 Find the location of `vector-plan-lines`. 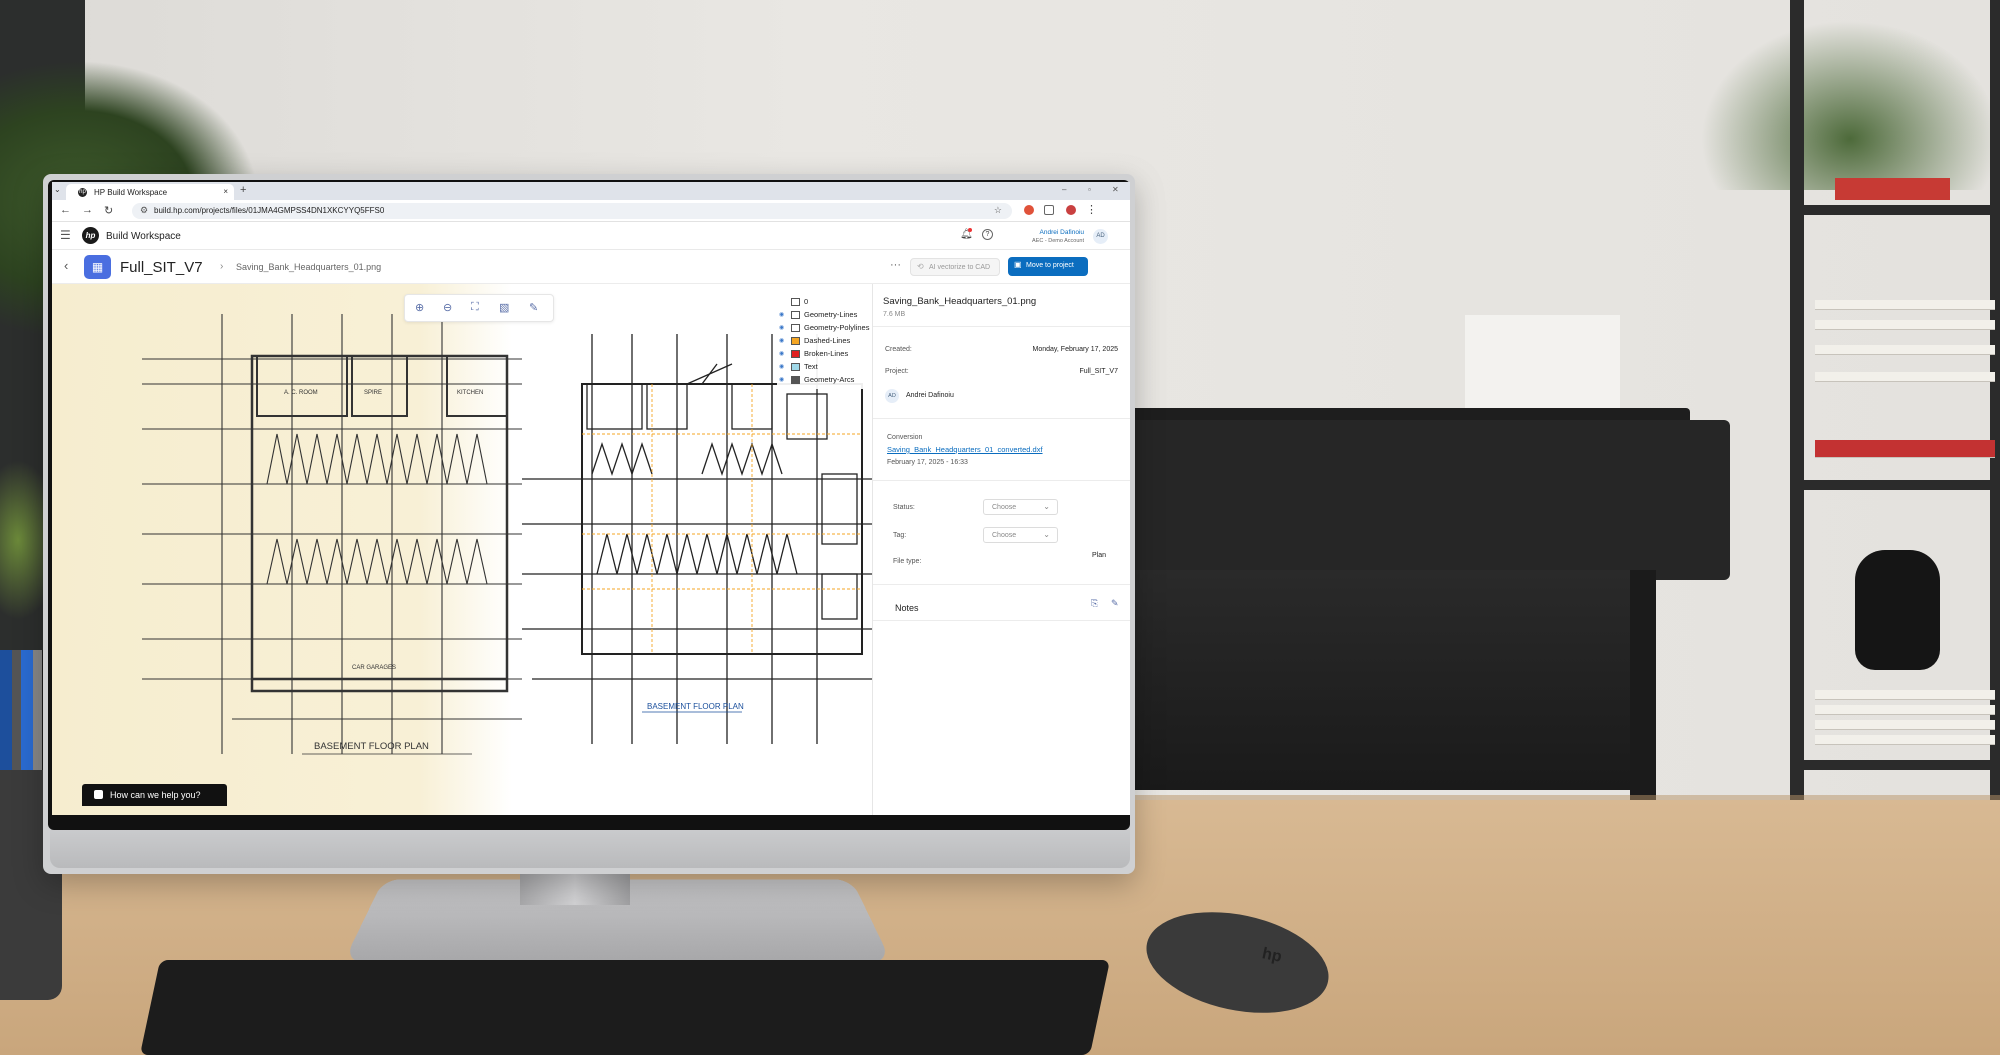

vector-plan-lines is located at coordinates (697, 539).